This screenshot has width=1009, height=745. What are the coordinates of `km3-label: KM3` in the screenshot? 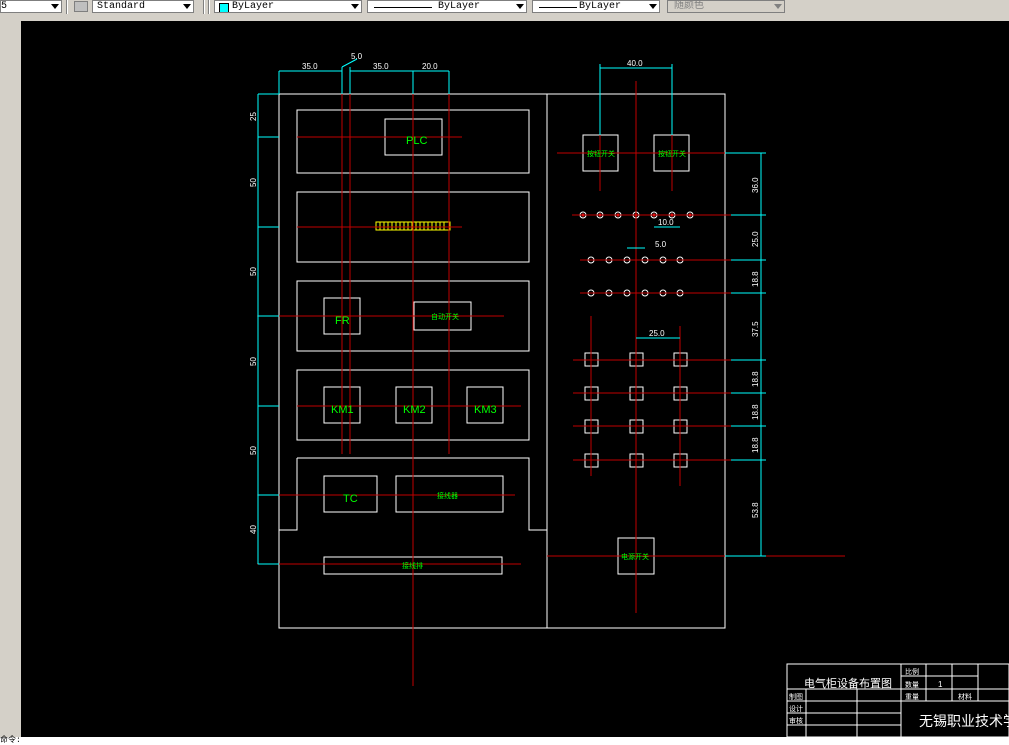 It's located at (485, 410).